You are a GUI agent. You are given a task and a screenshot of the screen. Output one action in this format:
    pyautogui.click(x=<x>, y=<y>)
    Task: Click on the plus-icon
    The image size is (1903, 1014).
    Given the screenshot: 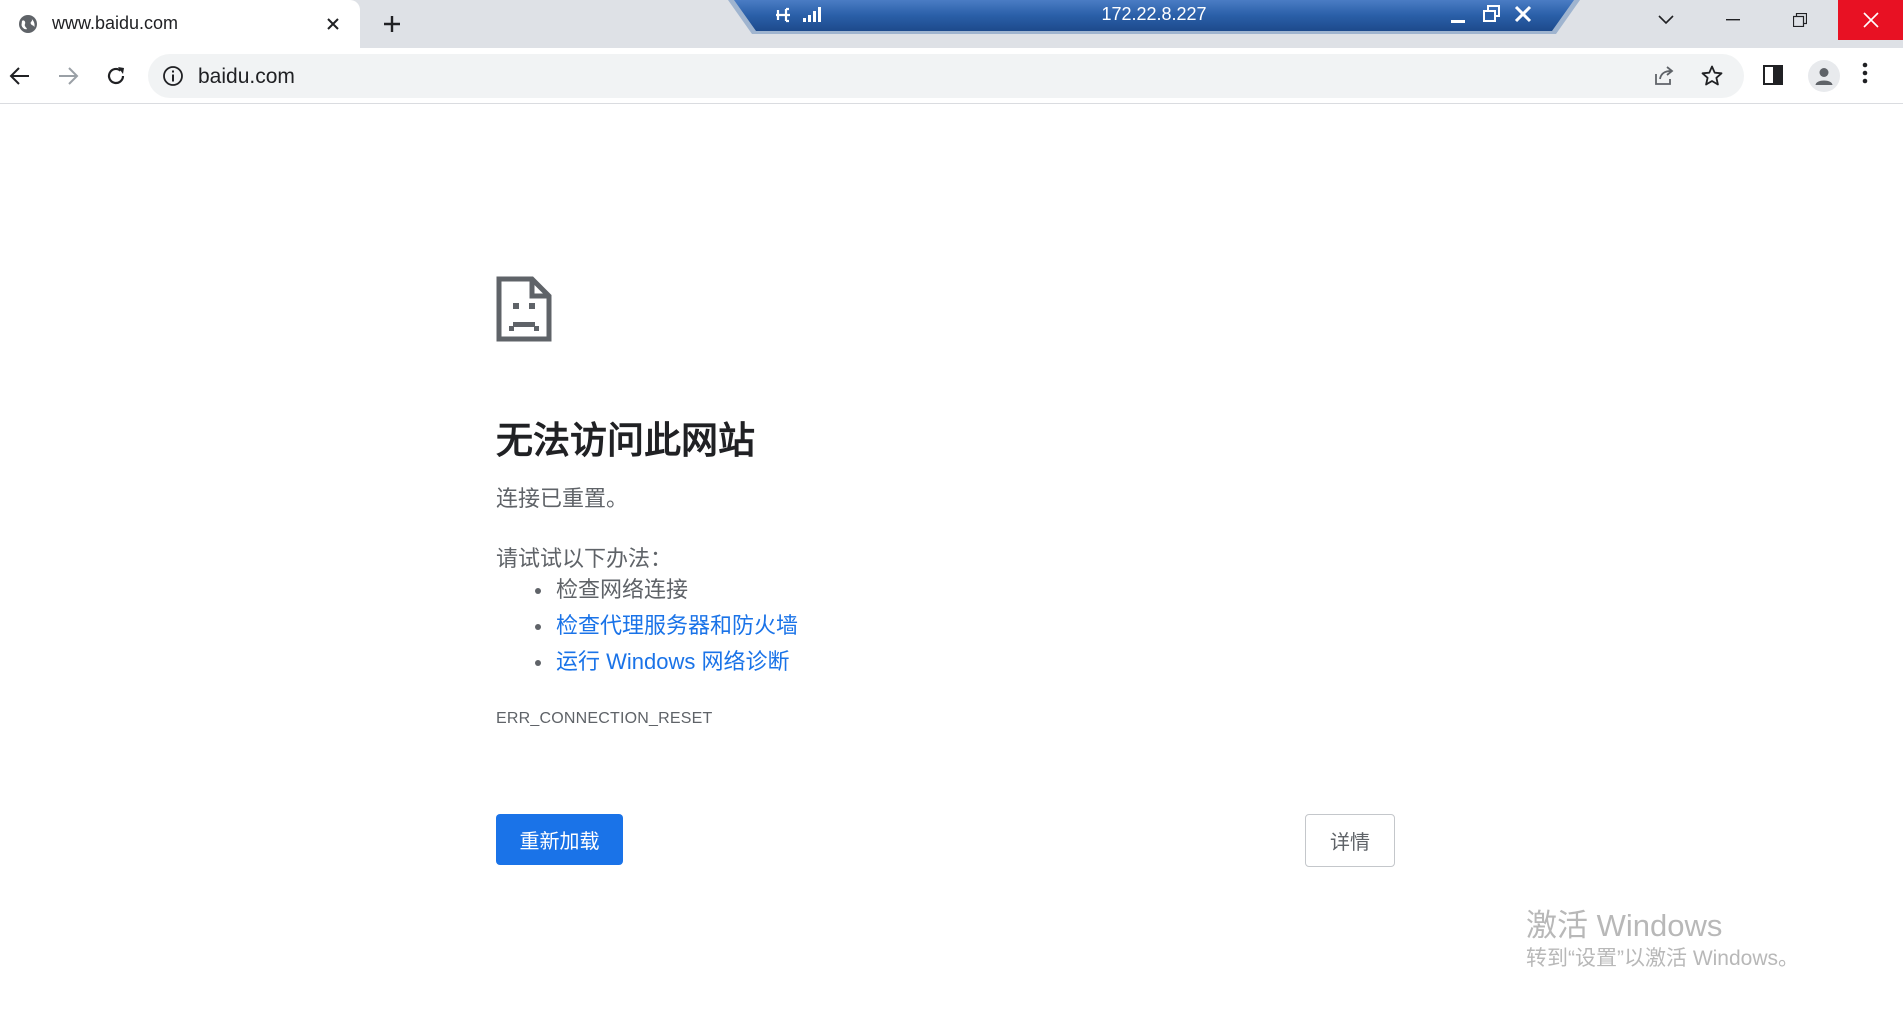 What is the action you would take?
    pyautogui.click(x=392, y=24)
    